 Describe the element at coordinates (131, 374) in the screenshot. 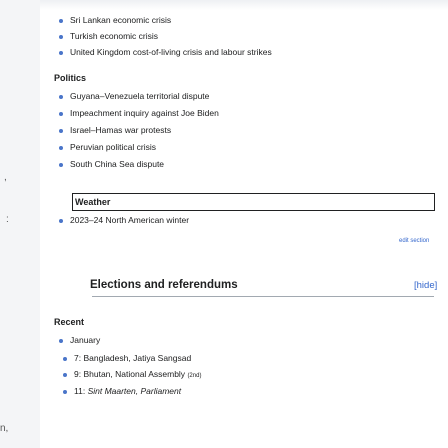

I see `election-entry: 9: Bhutan, National Assembly (2nd)` at that location.